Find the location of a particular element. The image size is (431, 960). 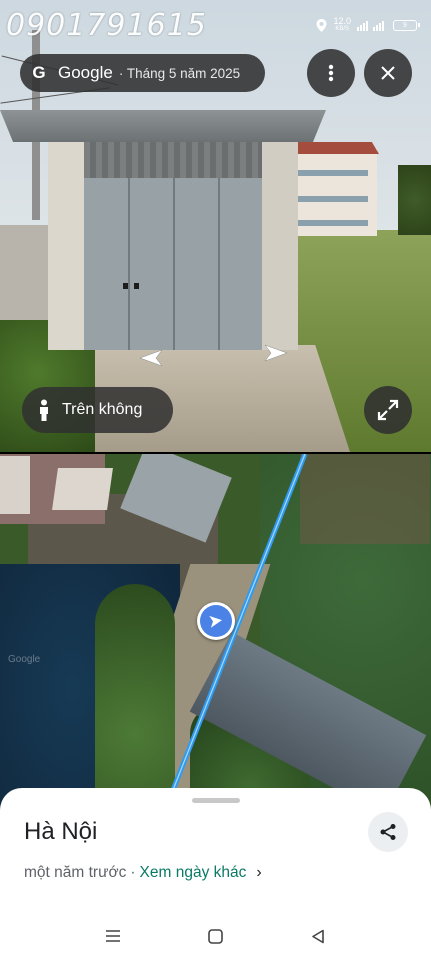

close-icon is located at coordinates (388, 73).